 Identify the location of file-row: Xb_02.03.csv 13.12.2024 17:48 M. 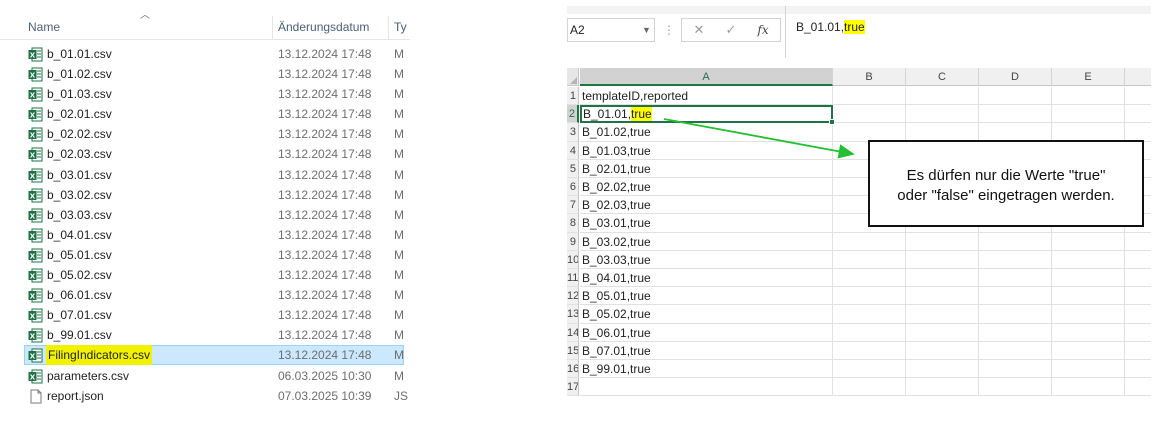
(205, 154).